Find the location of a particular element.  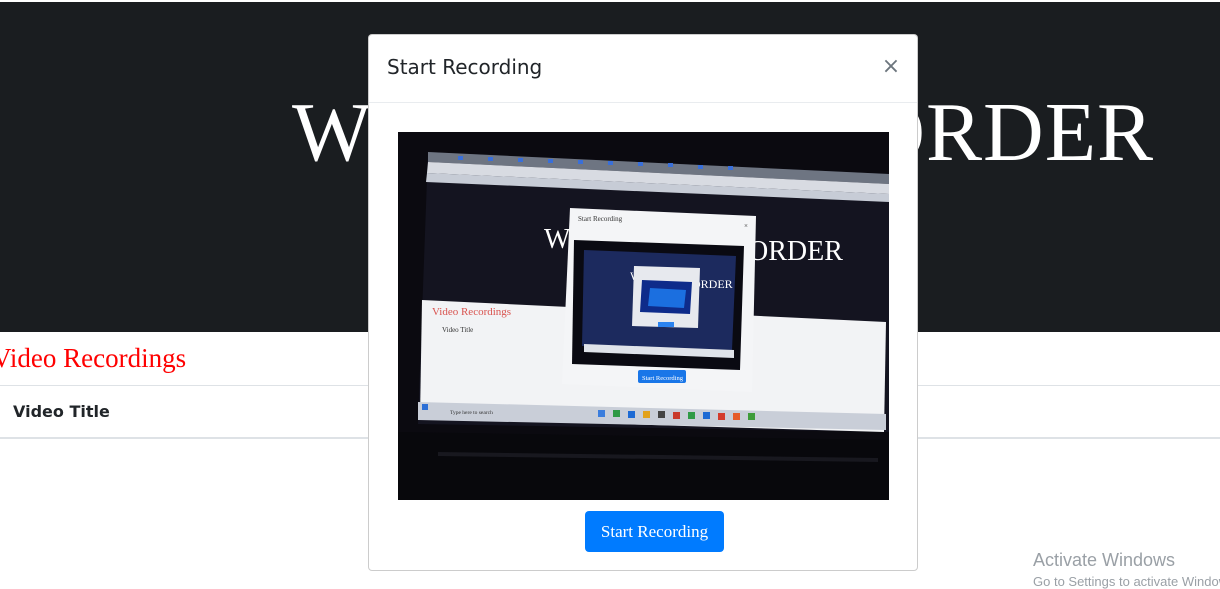

inner-hero-left: W is located at coordinates (557, 239).